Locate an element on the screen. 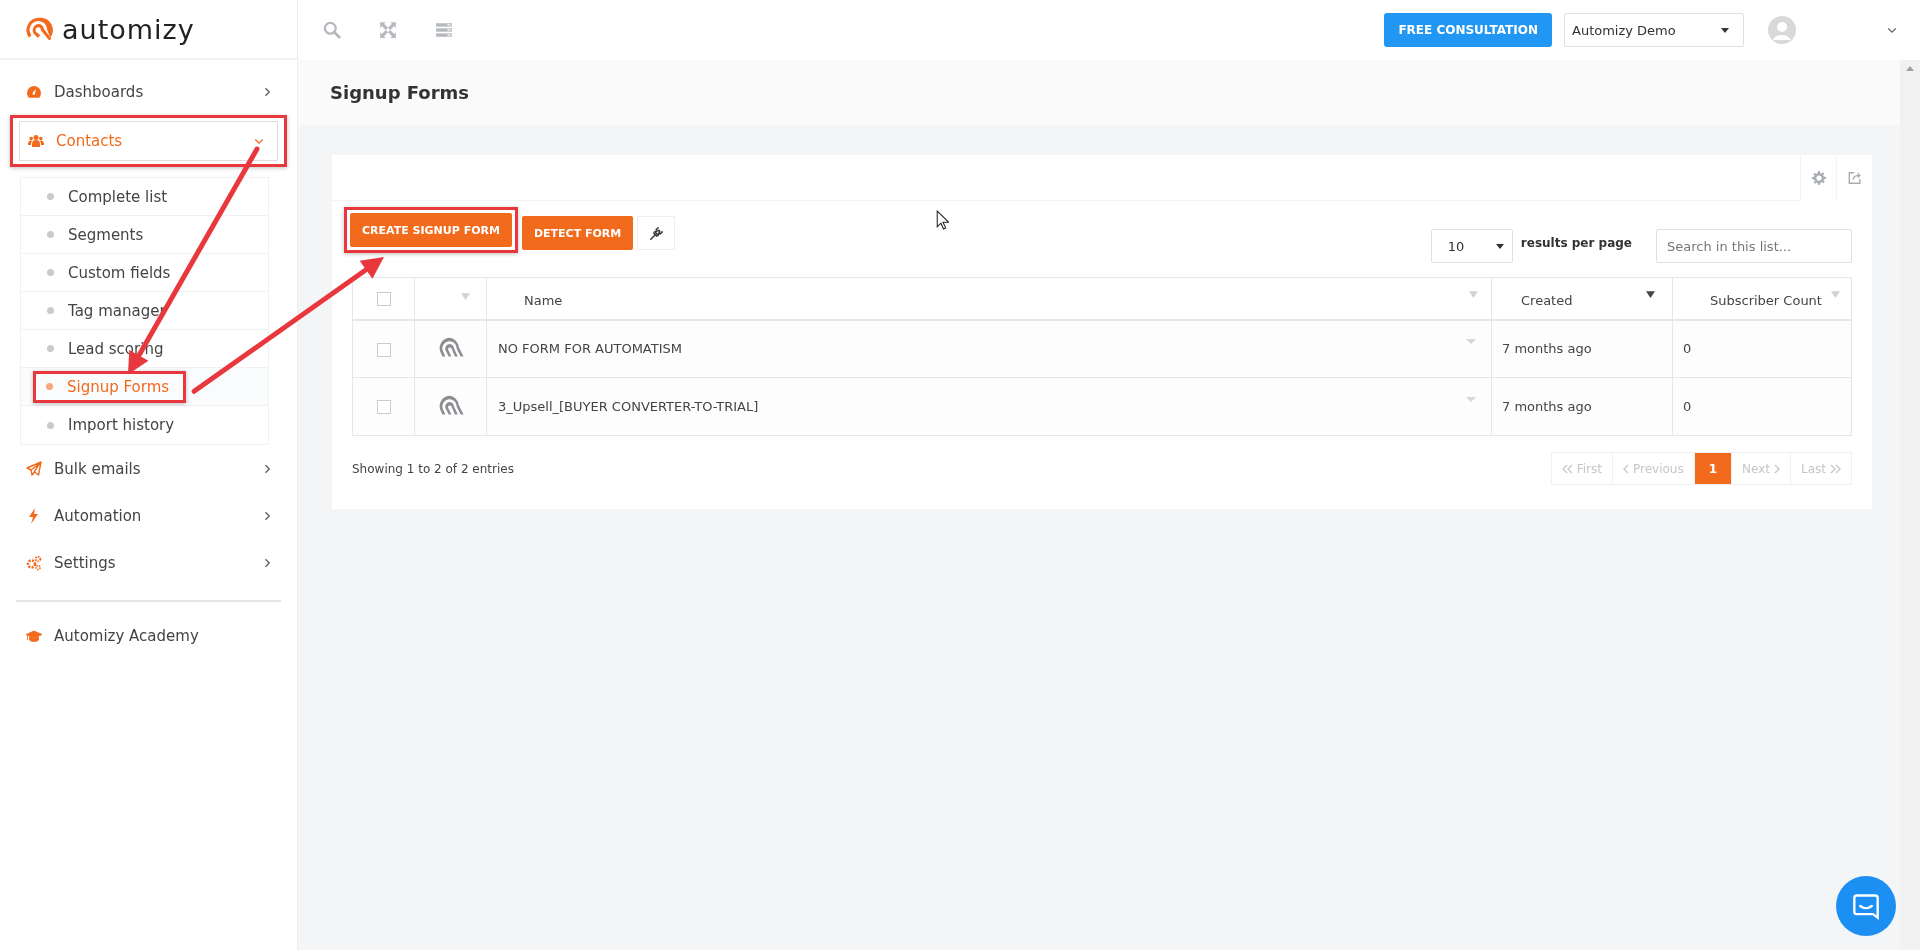  export-button is located at coordinates (1854, 178).